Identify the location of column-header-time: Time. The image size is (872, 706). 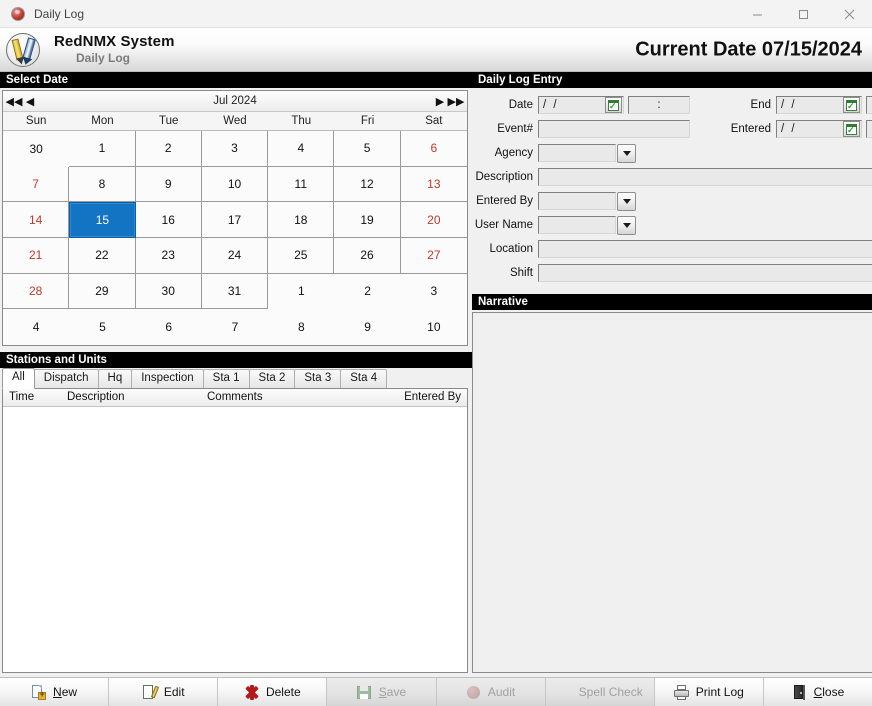
(32, 397).